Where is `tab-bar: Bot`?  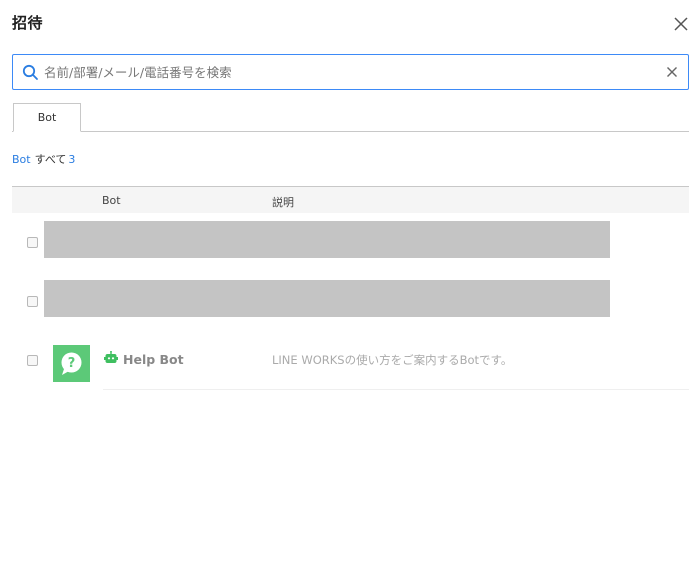
tab-bar: Bot is located at coordinates (350, 117).